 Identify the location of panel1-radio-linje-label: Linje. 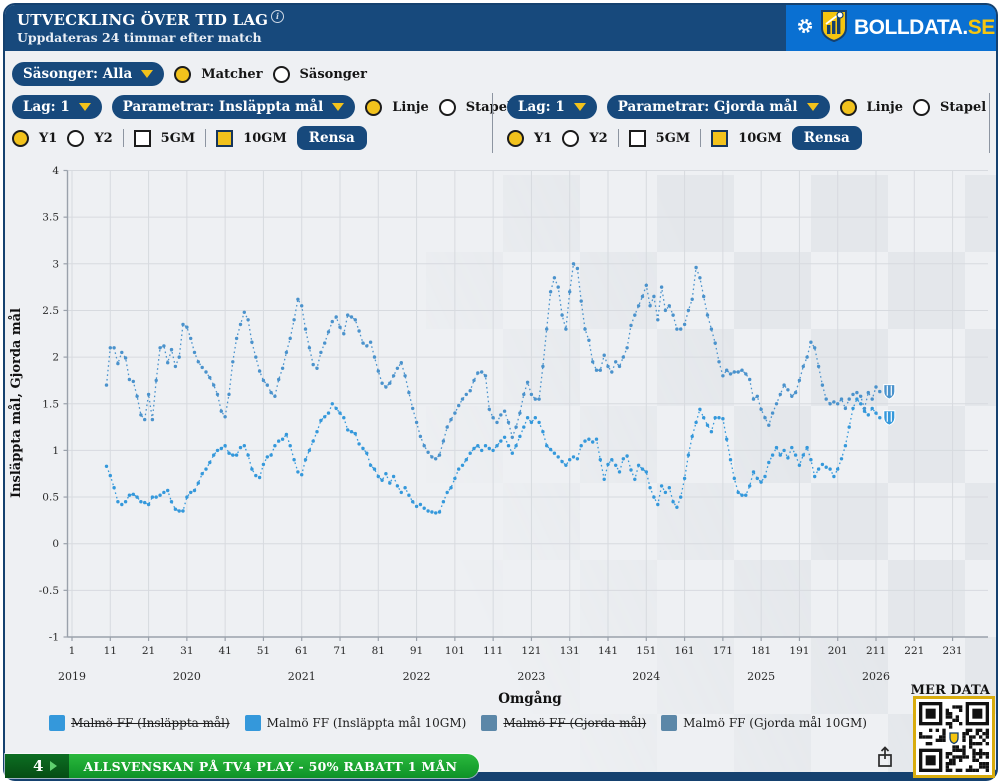
(410, 107).